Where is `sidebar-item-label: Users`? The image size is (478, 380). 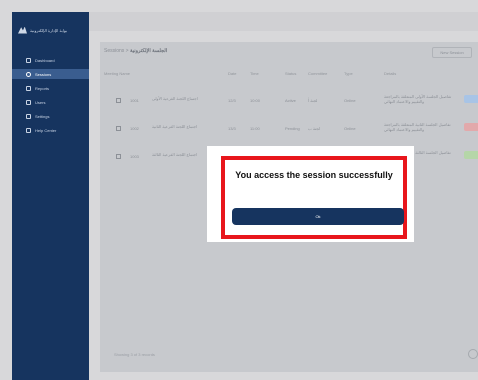
sidebar-item-label: Users is located at coordinates (40, 102).